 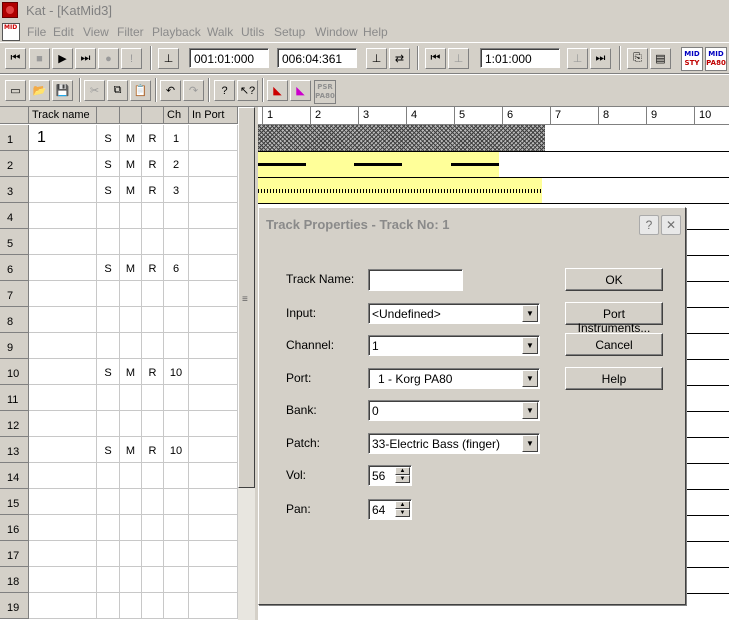 What do you see at coordinates (375, 32) in the screenshot?
I see `menu-help: Help` at bounding box center [375, 32].